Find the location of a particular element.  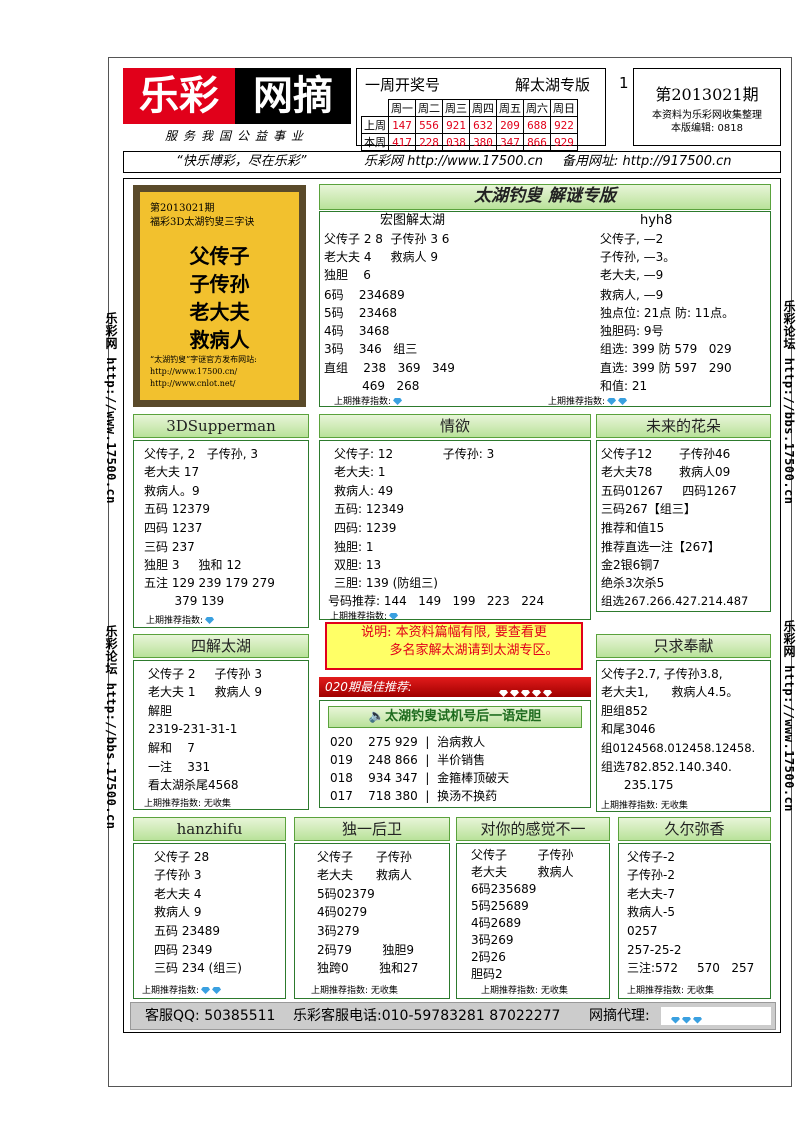

b9-line: 救病人-5 is located at coordinates (651, 912).